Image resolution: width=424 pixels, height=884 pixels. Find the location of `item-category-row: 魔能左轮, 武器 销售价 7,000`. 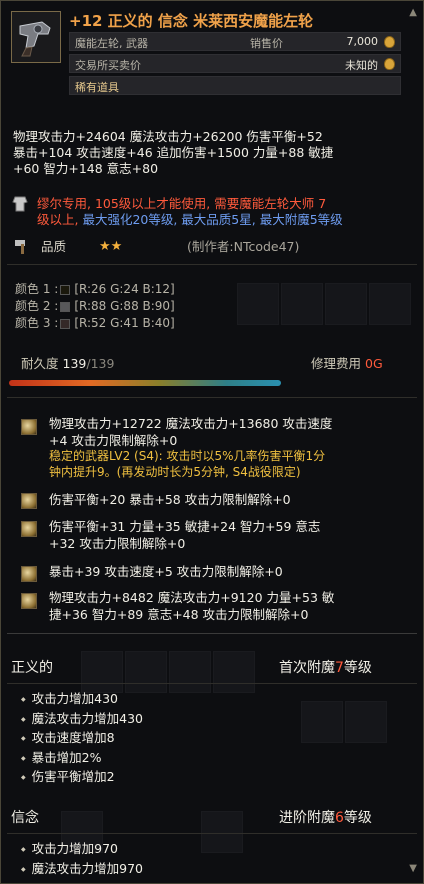

item-category-row: 魔能左轮, 武器 销售价 7,000 is located at coordinates (235, 41).